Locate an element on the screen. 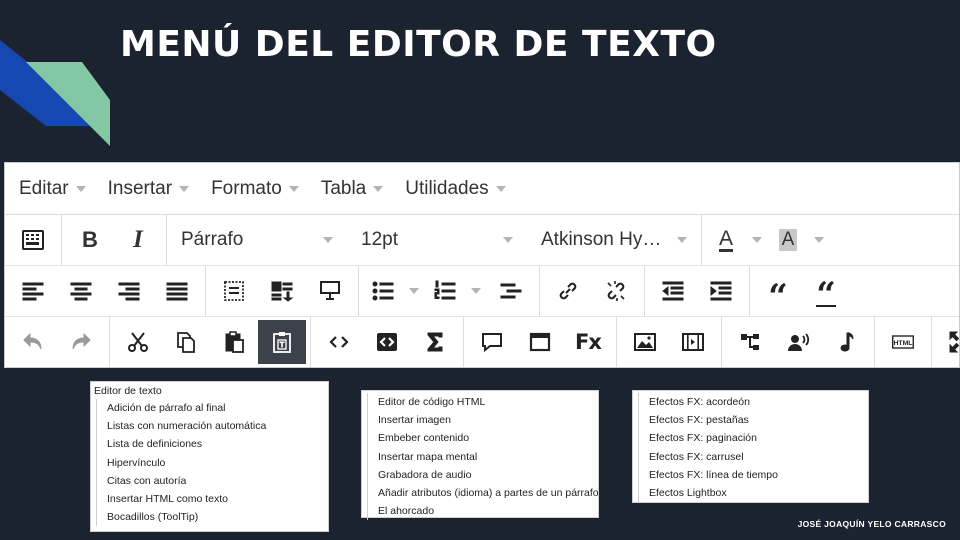  italic-icon: I is located at coordinates (138, 239).